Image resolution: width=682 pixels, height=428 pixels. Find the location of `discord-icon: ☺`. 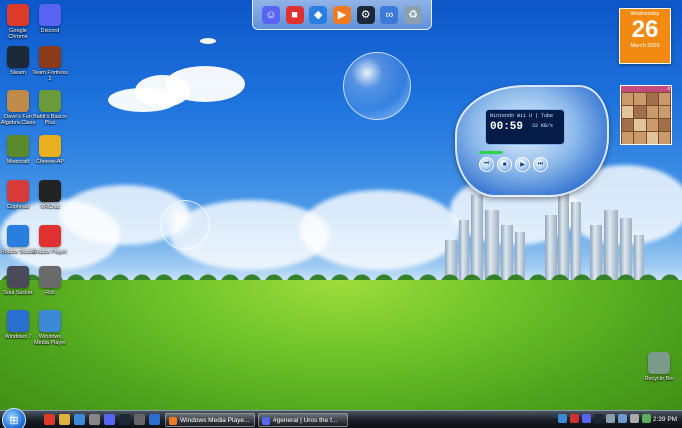

discord-icon: ☺ is located at coordinates (270, 14).